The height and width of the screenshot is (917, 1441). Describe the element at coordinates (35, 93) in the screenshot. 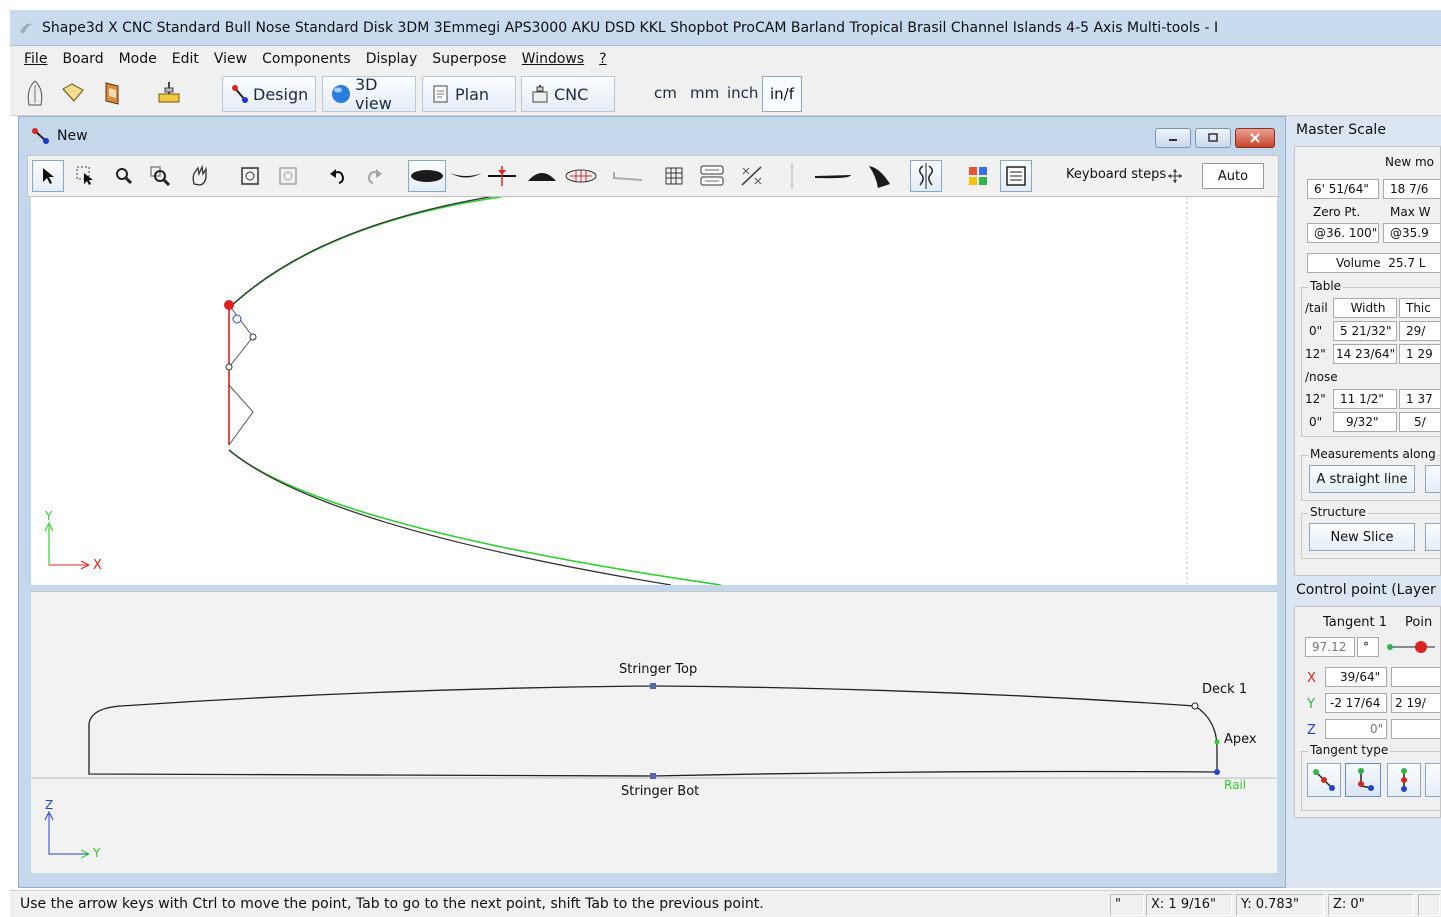

I see `new-board-icon` at that location.